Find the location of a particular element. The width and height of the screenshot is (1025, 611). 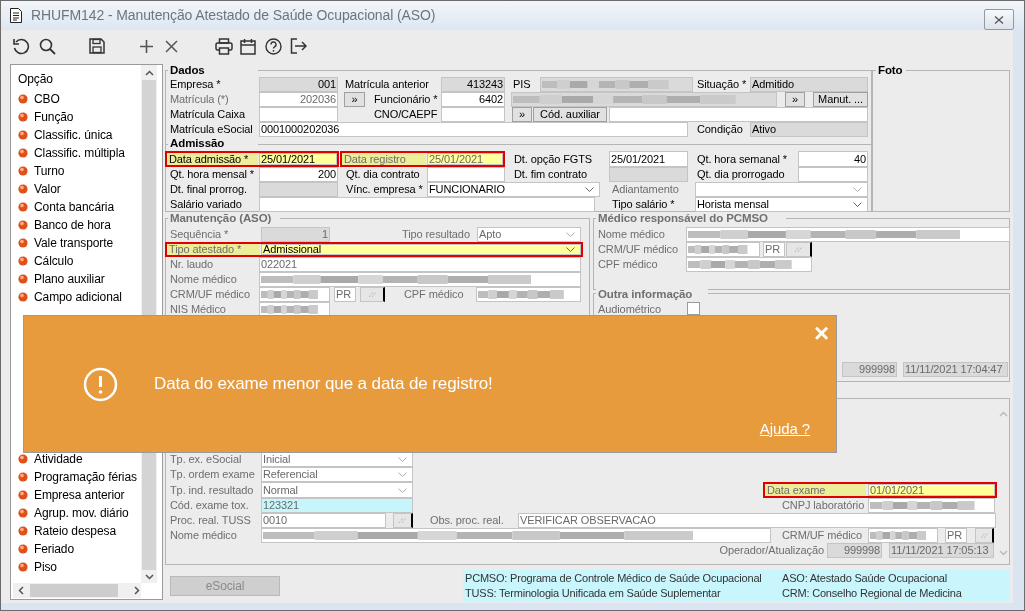

slash-icon is located at coordinates (984, 535).